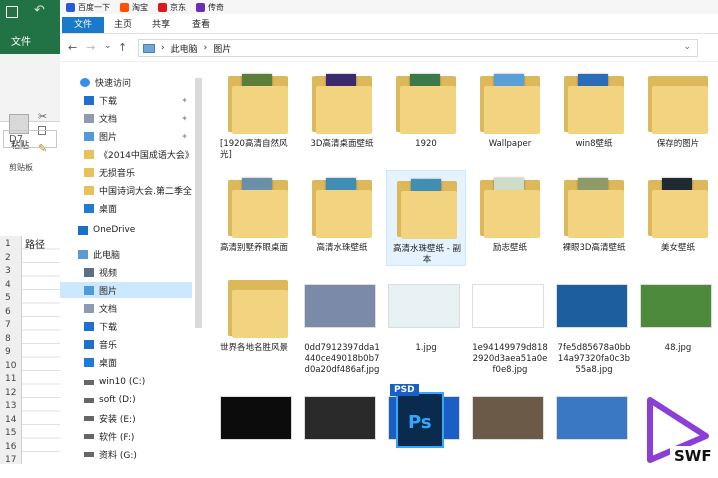 The width and height of the screenshot is (718, 478). What do you see at coordinates (126, 254) in the screenshot?
I see `tree-item: 此电脑` at bounding box center [126, 254].